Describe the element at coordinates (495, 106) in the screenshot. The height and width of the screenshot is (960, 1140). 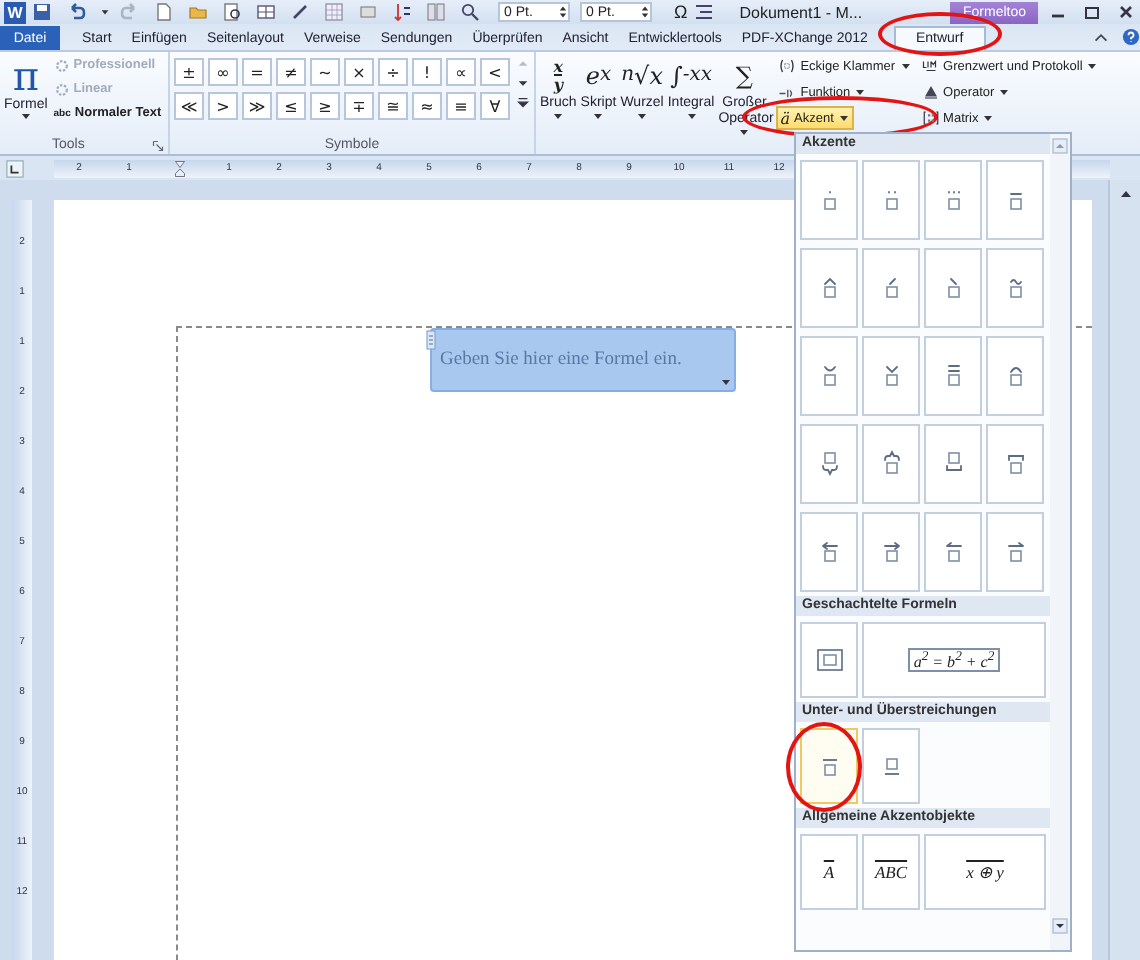
I see `symbol-button: ∀` at that location.